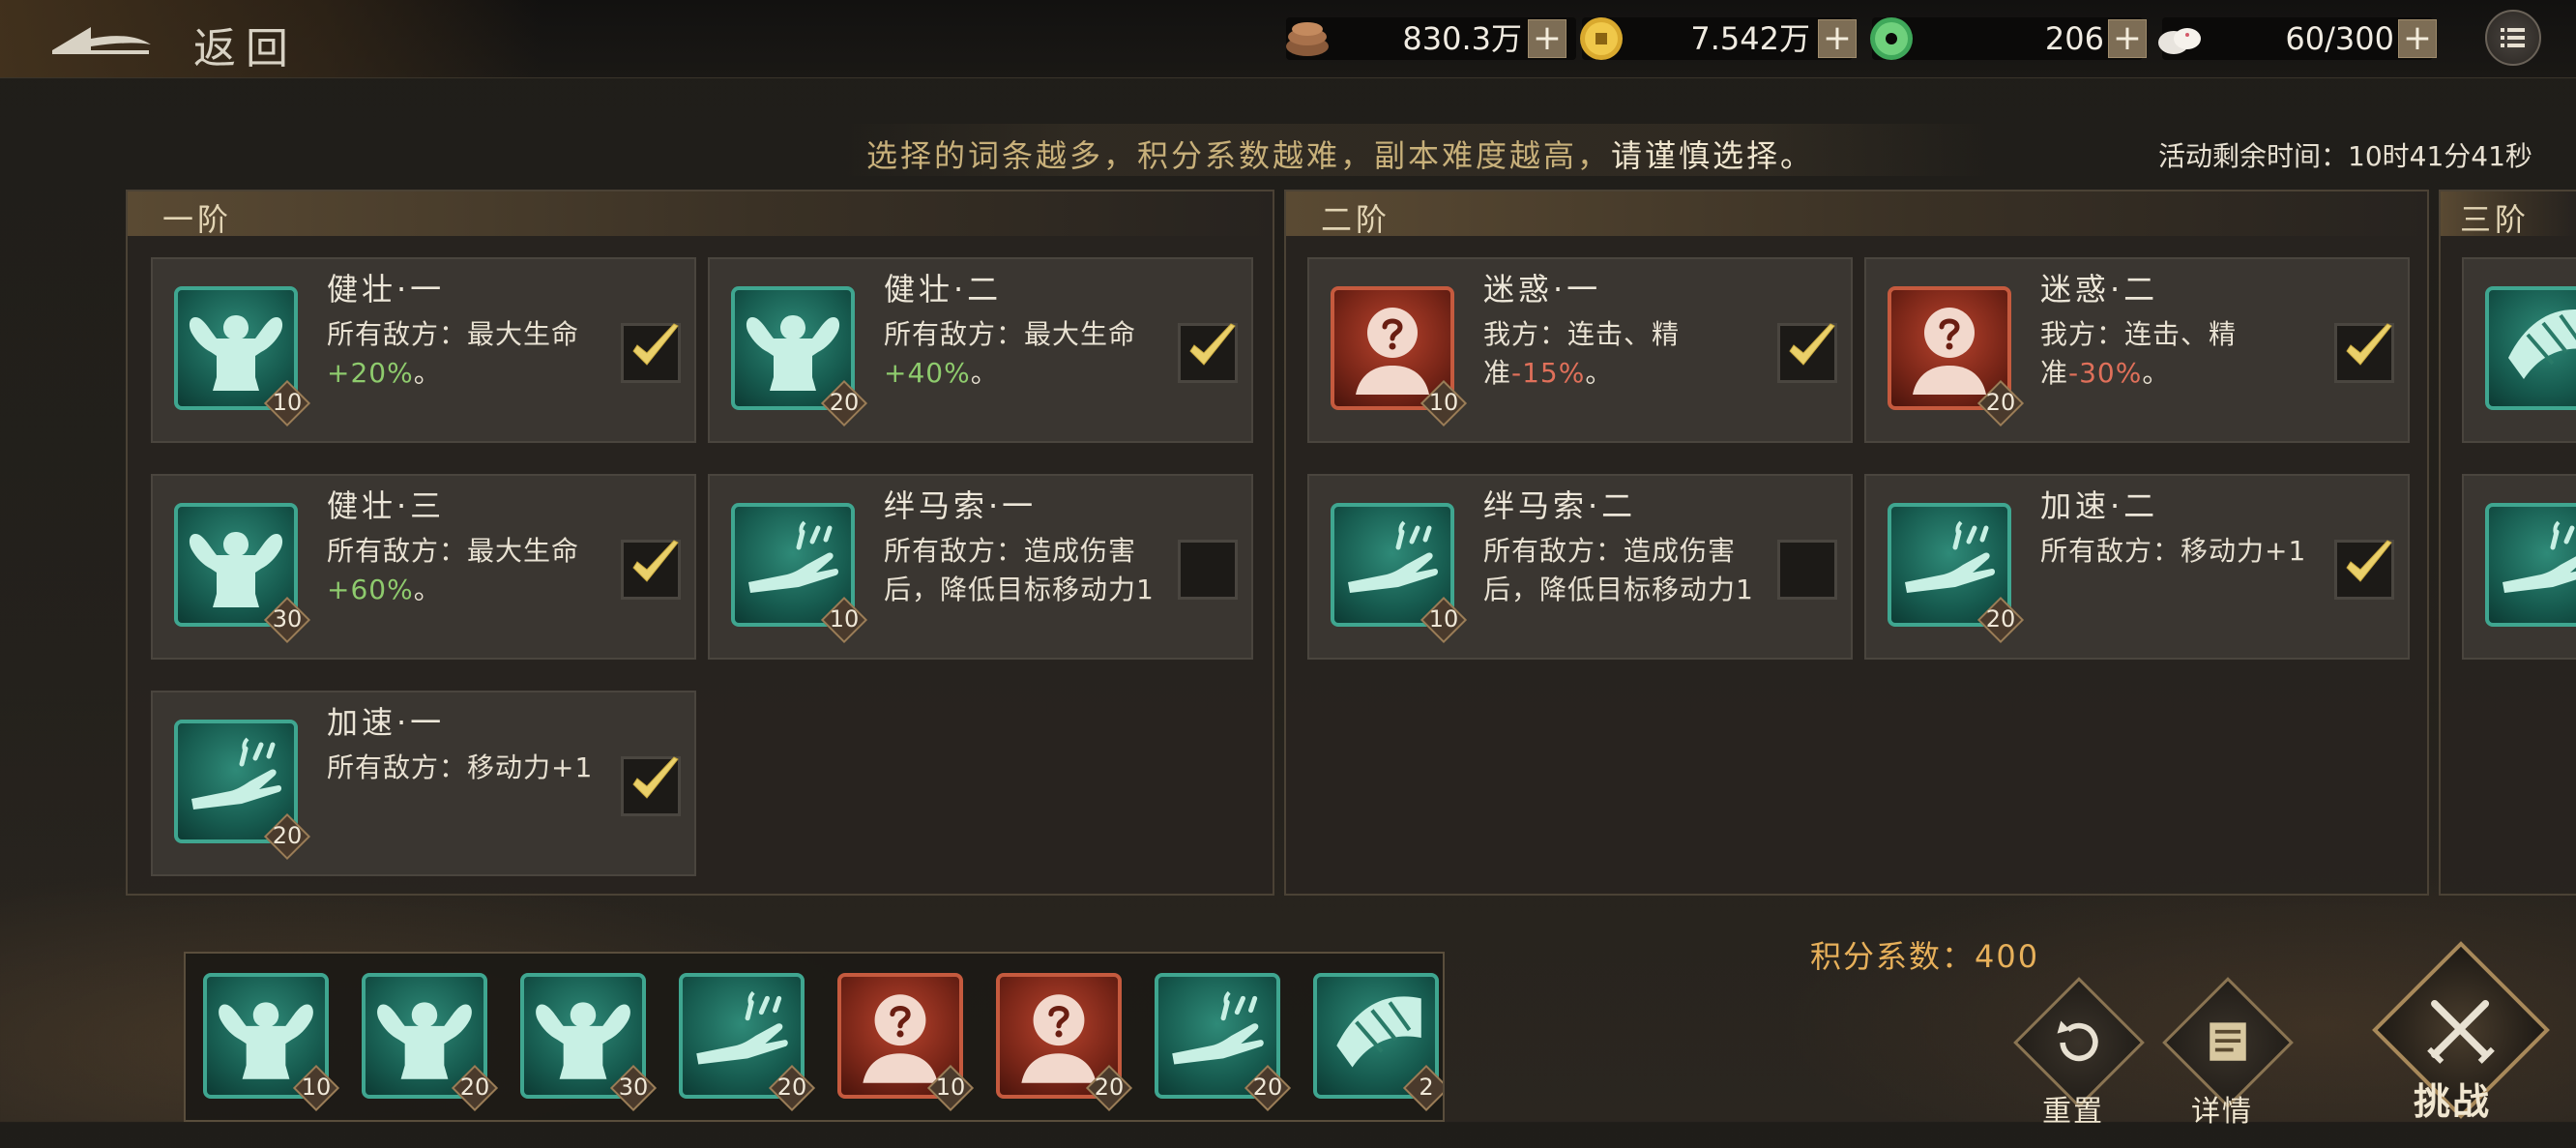 This screenshot has height=1148, width=2576. Describe the element at coordinates (943, 289) in the screenshot. I see `card-title: 健壮·二` at that location.